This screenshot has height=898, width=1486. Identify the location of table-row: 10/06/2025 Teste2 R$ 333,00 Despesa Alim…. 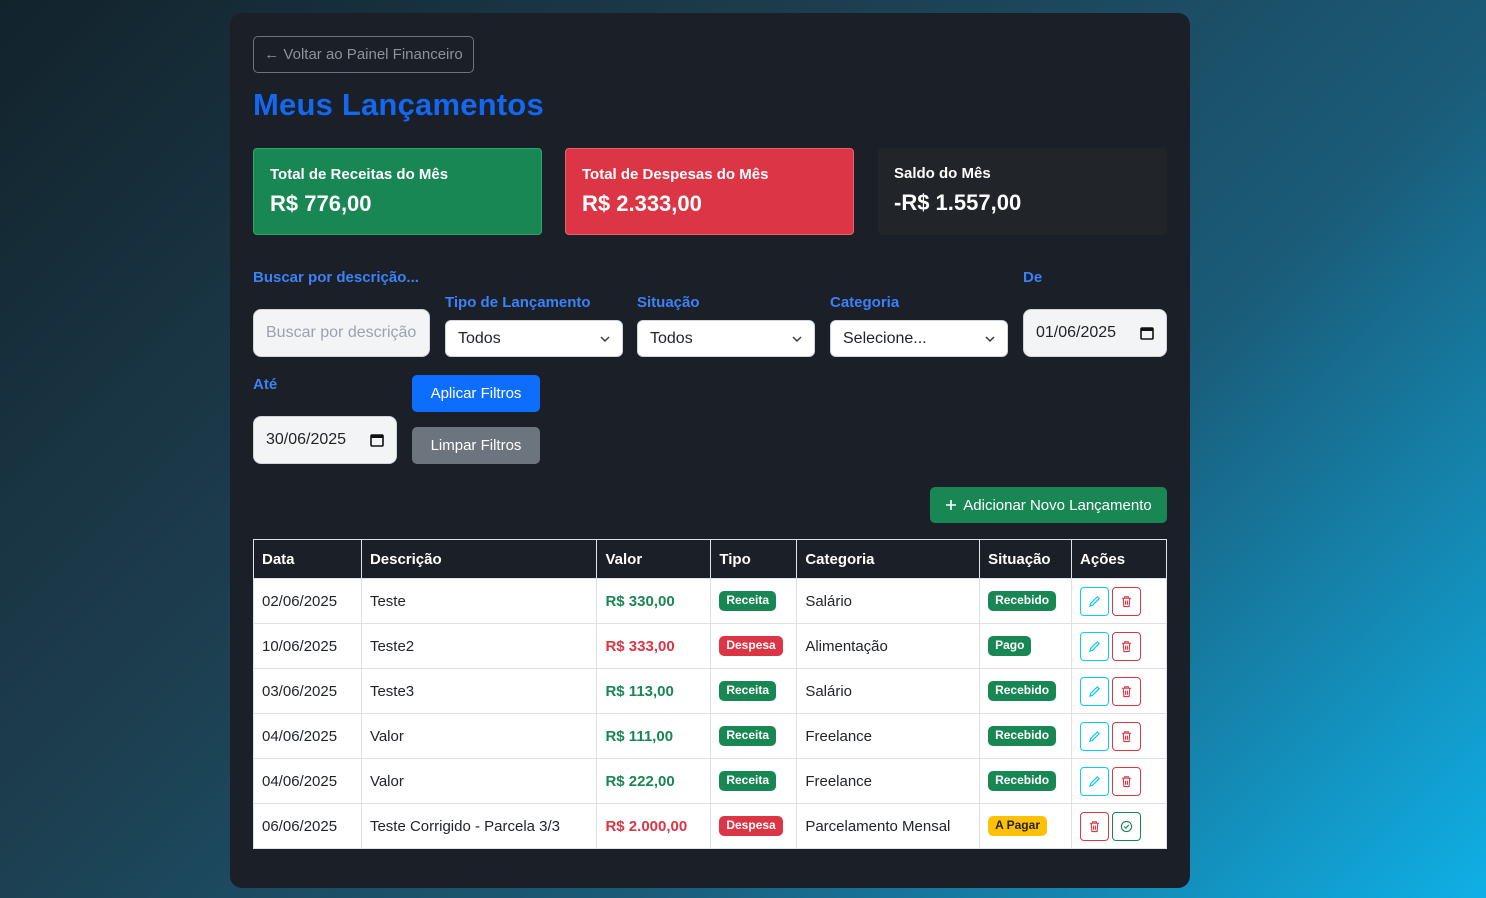
(710, 646).